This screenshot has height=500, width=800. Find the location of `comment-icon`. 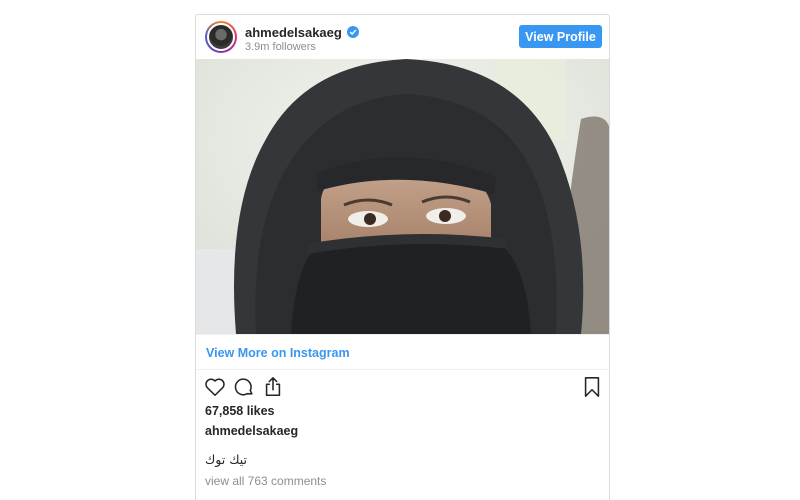

comment-icon is located at coordinates (244, 387).